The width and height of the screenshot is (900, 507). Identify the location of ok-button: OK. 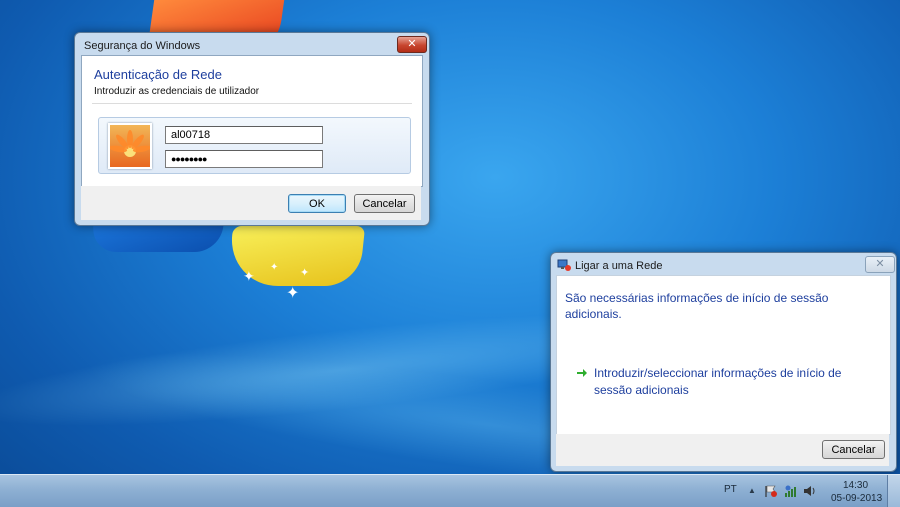
(317, 203).